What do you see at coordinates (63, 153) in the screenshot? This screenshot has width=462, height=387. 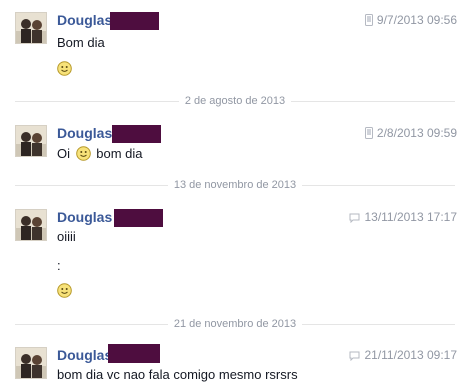 I see `message-text-part: Oi` at bounding box center [63, 153].